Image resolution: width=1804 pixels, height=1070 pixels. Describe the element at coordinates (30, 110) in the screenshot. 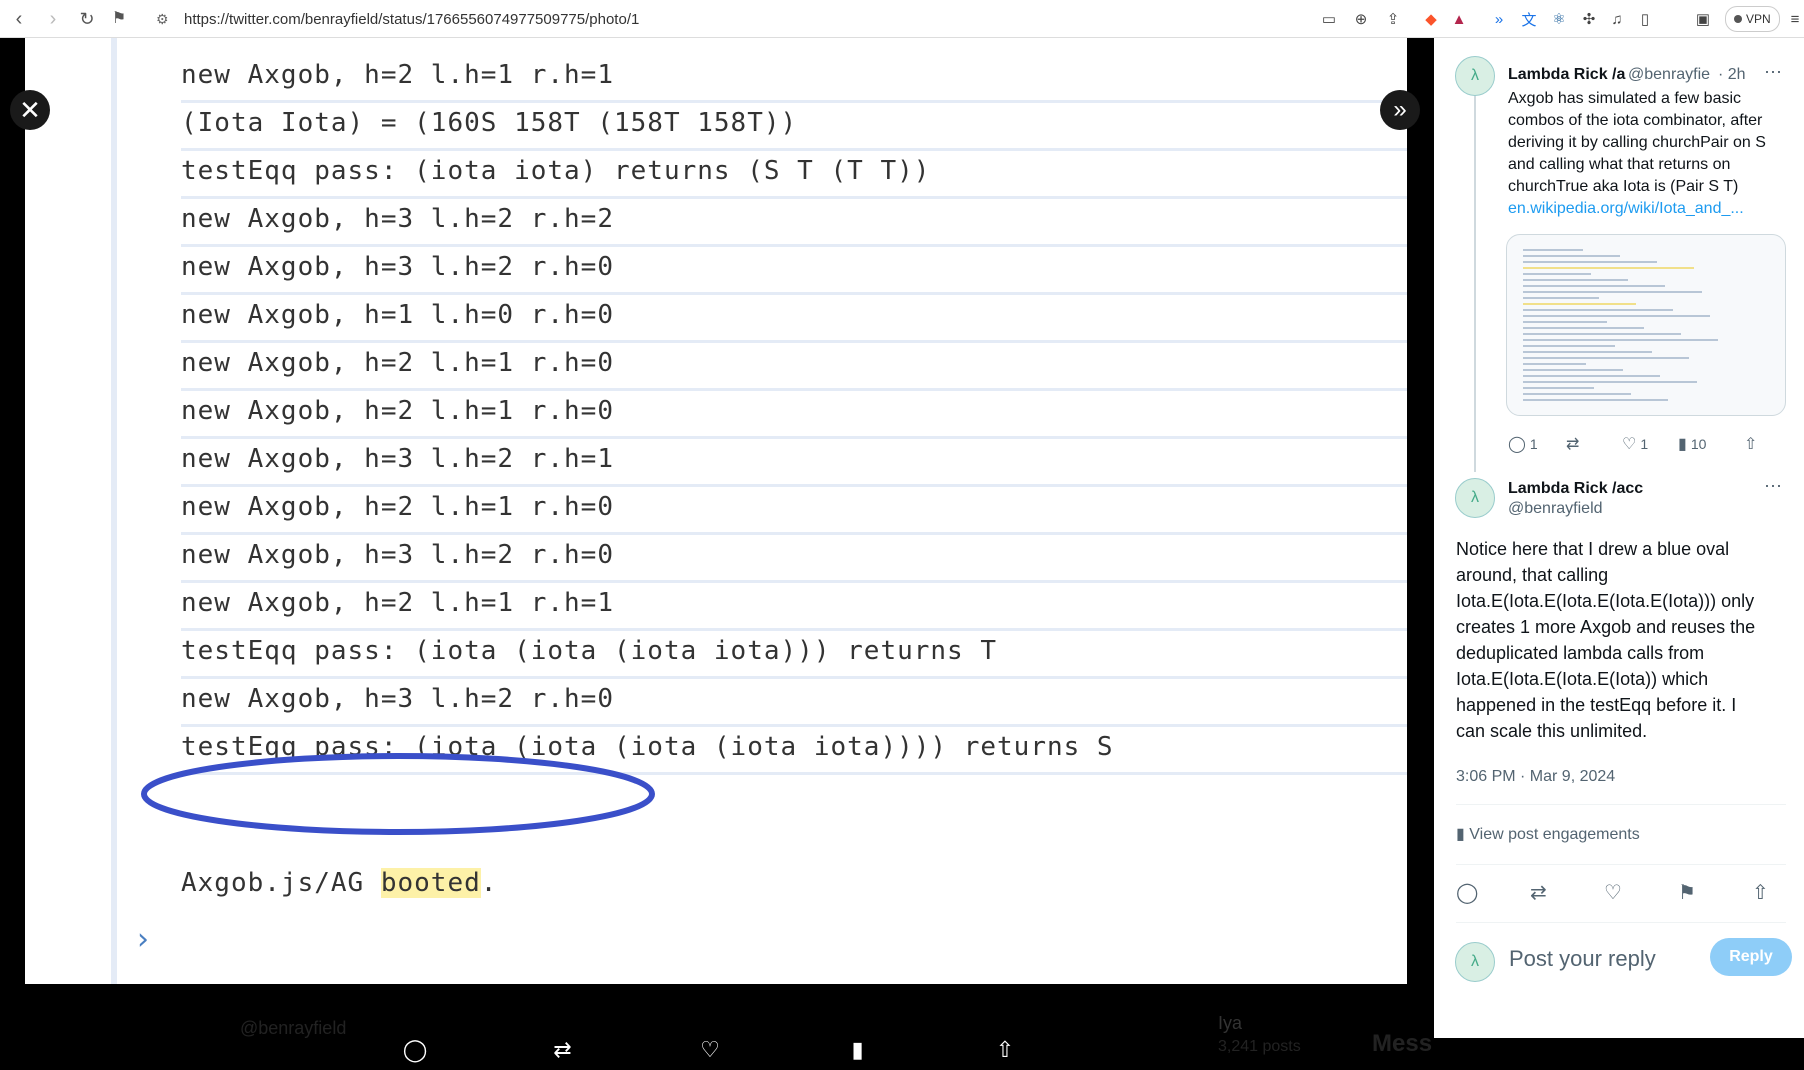

I see `close-icon: ✕` at that location.